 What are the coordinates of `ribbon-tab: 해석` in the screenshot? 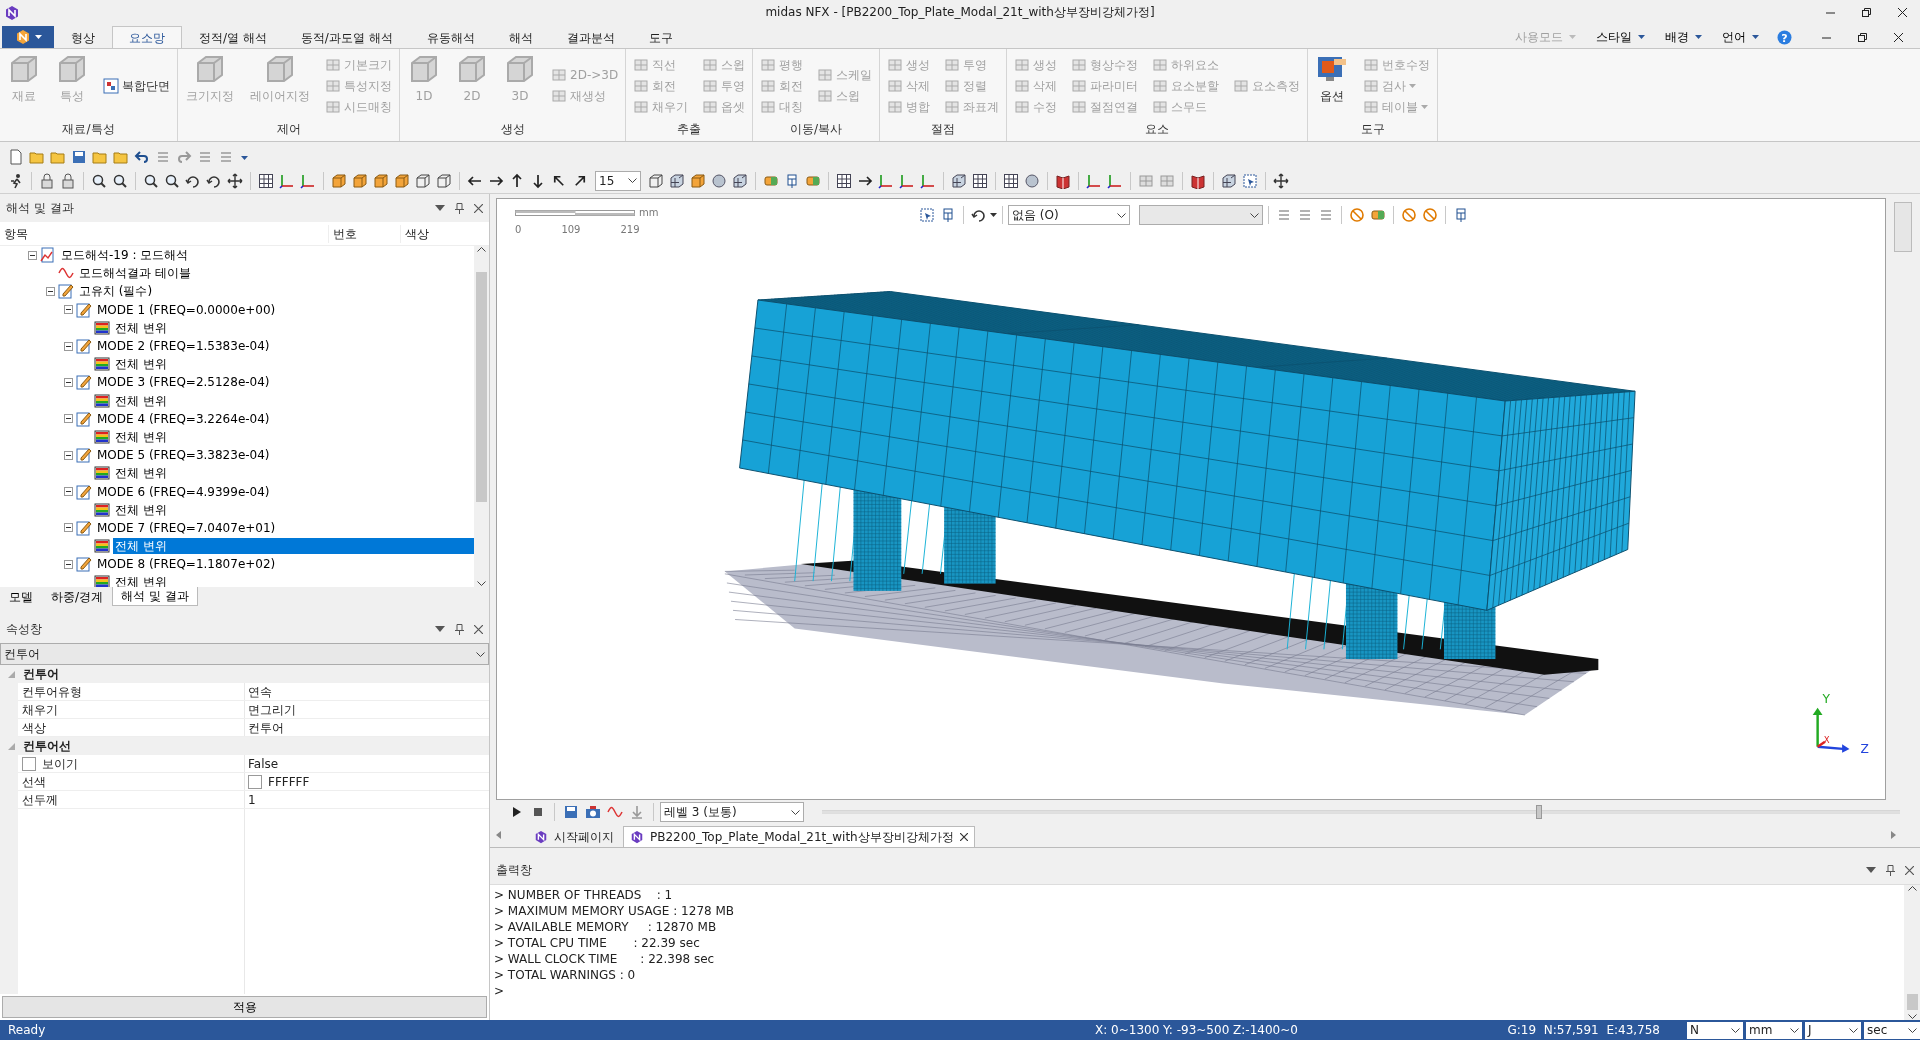 It's located at (520, 37).